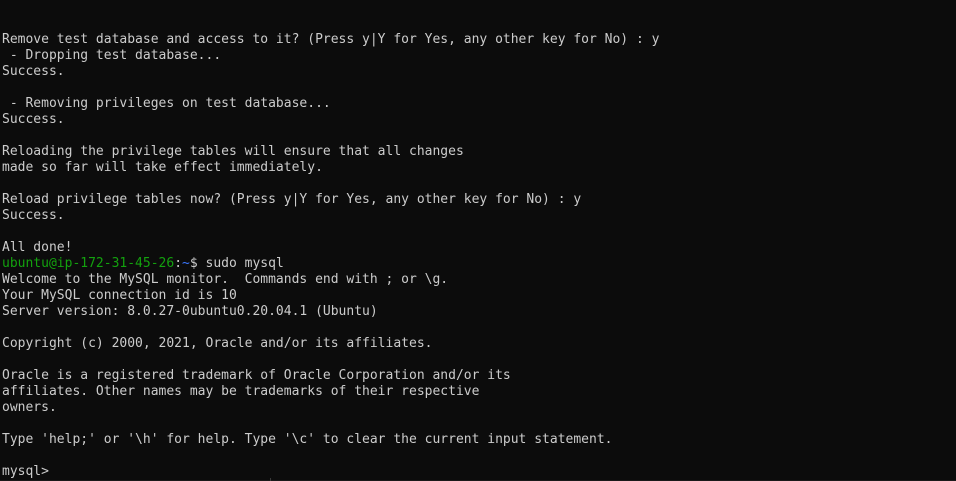  I want to click on shell-command: sudo mysql, so click(244, 263).